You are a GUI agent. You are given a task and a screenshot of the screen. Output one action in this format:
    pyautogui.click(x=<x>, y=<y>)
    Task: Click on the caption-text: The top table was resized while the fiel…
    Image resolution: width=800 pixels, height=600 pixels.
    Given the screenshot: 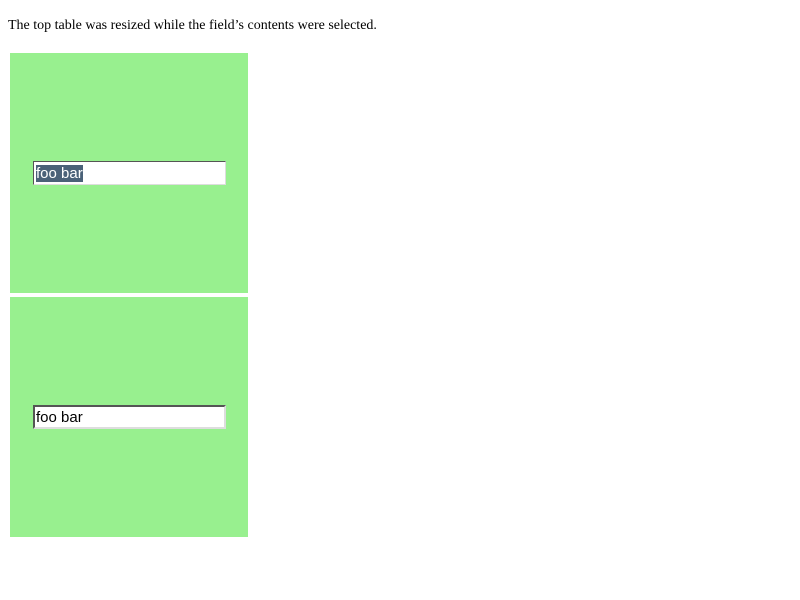 What is the action you would take?
    pyautogui.click(x=192, y=25)
    